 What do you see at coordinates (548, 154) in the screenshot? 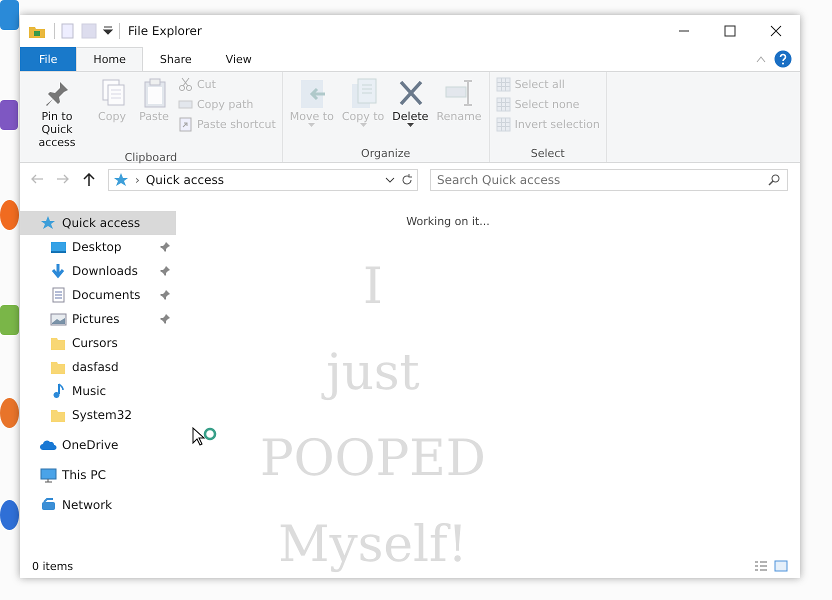
I see `group-label: Select` at bounding box center [548, 154].